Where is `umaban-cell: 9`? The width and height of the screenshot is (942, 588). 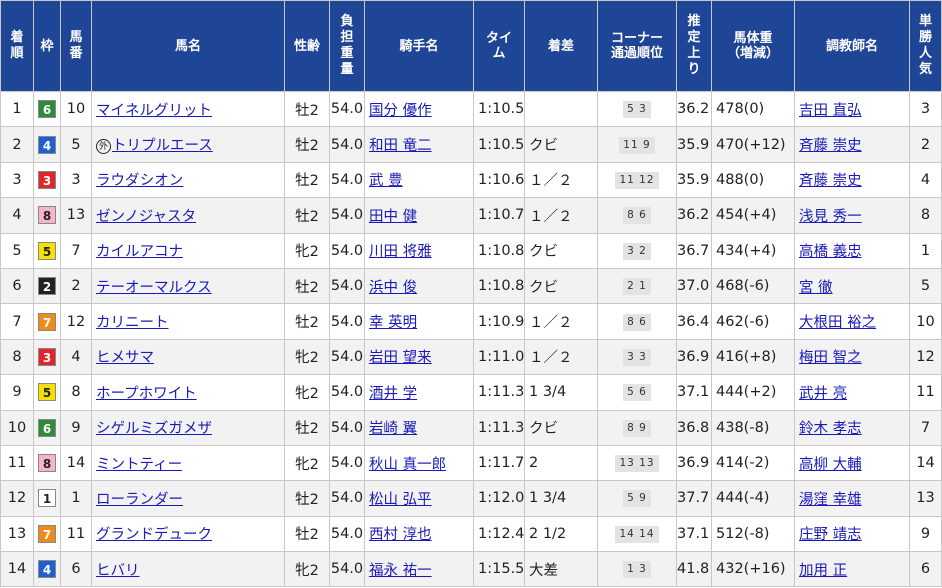 umaban-cell: 9 is located at coordinates (76, 427).